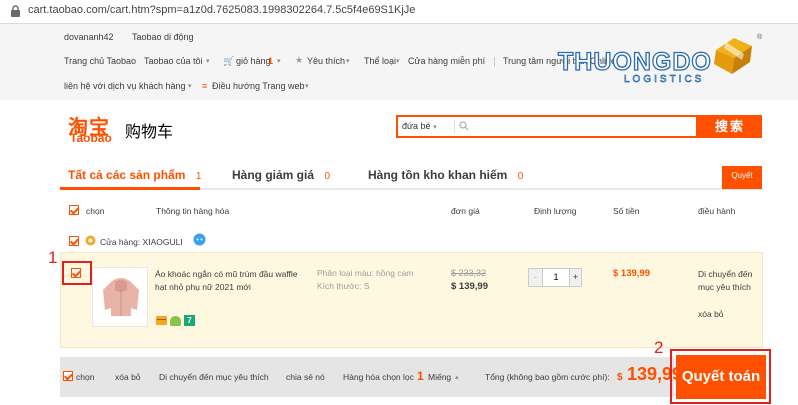 The height and width of the screenshot is (405, 798). What do you see at coordinates (173, 61) in the screenshot?
I see `my-taobao-link: Taobao của tôi` at bounding box center [173, 61].